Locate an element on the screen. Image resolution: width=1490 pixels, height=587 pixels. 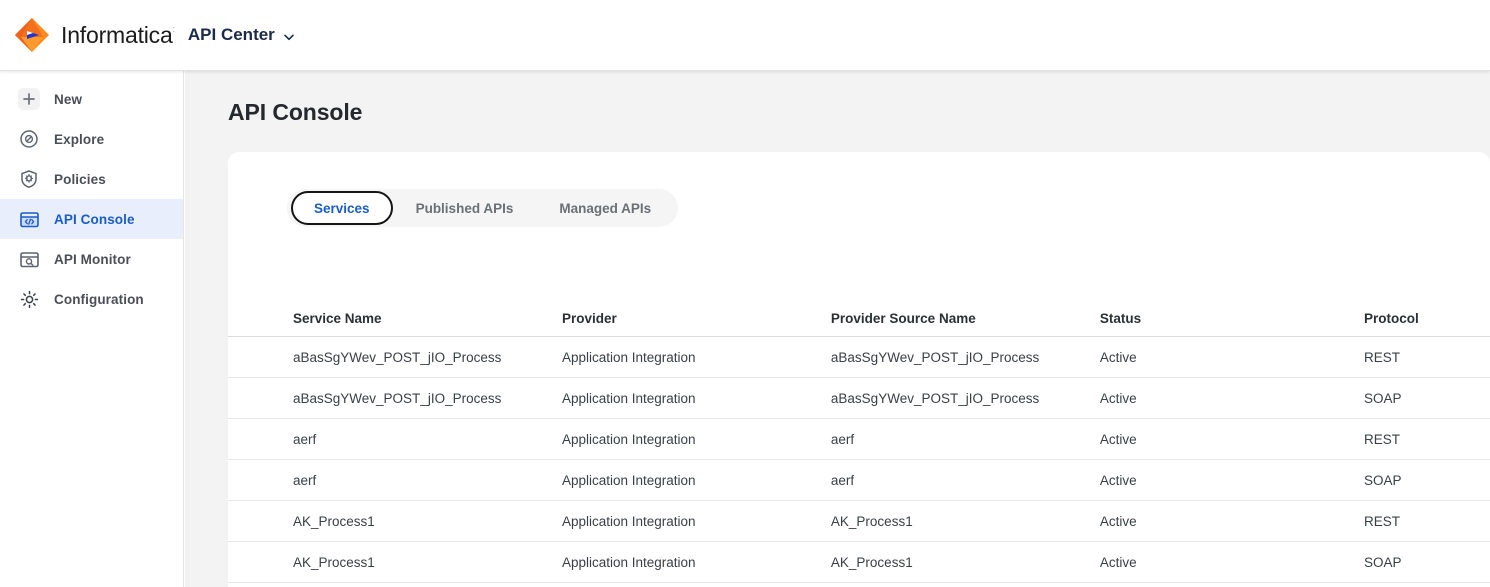
tab-published-apis: Published APIs is located at coordinates (465, 208).